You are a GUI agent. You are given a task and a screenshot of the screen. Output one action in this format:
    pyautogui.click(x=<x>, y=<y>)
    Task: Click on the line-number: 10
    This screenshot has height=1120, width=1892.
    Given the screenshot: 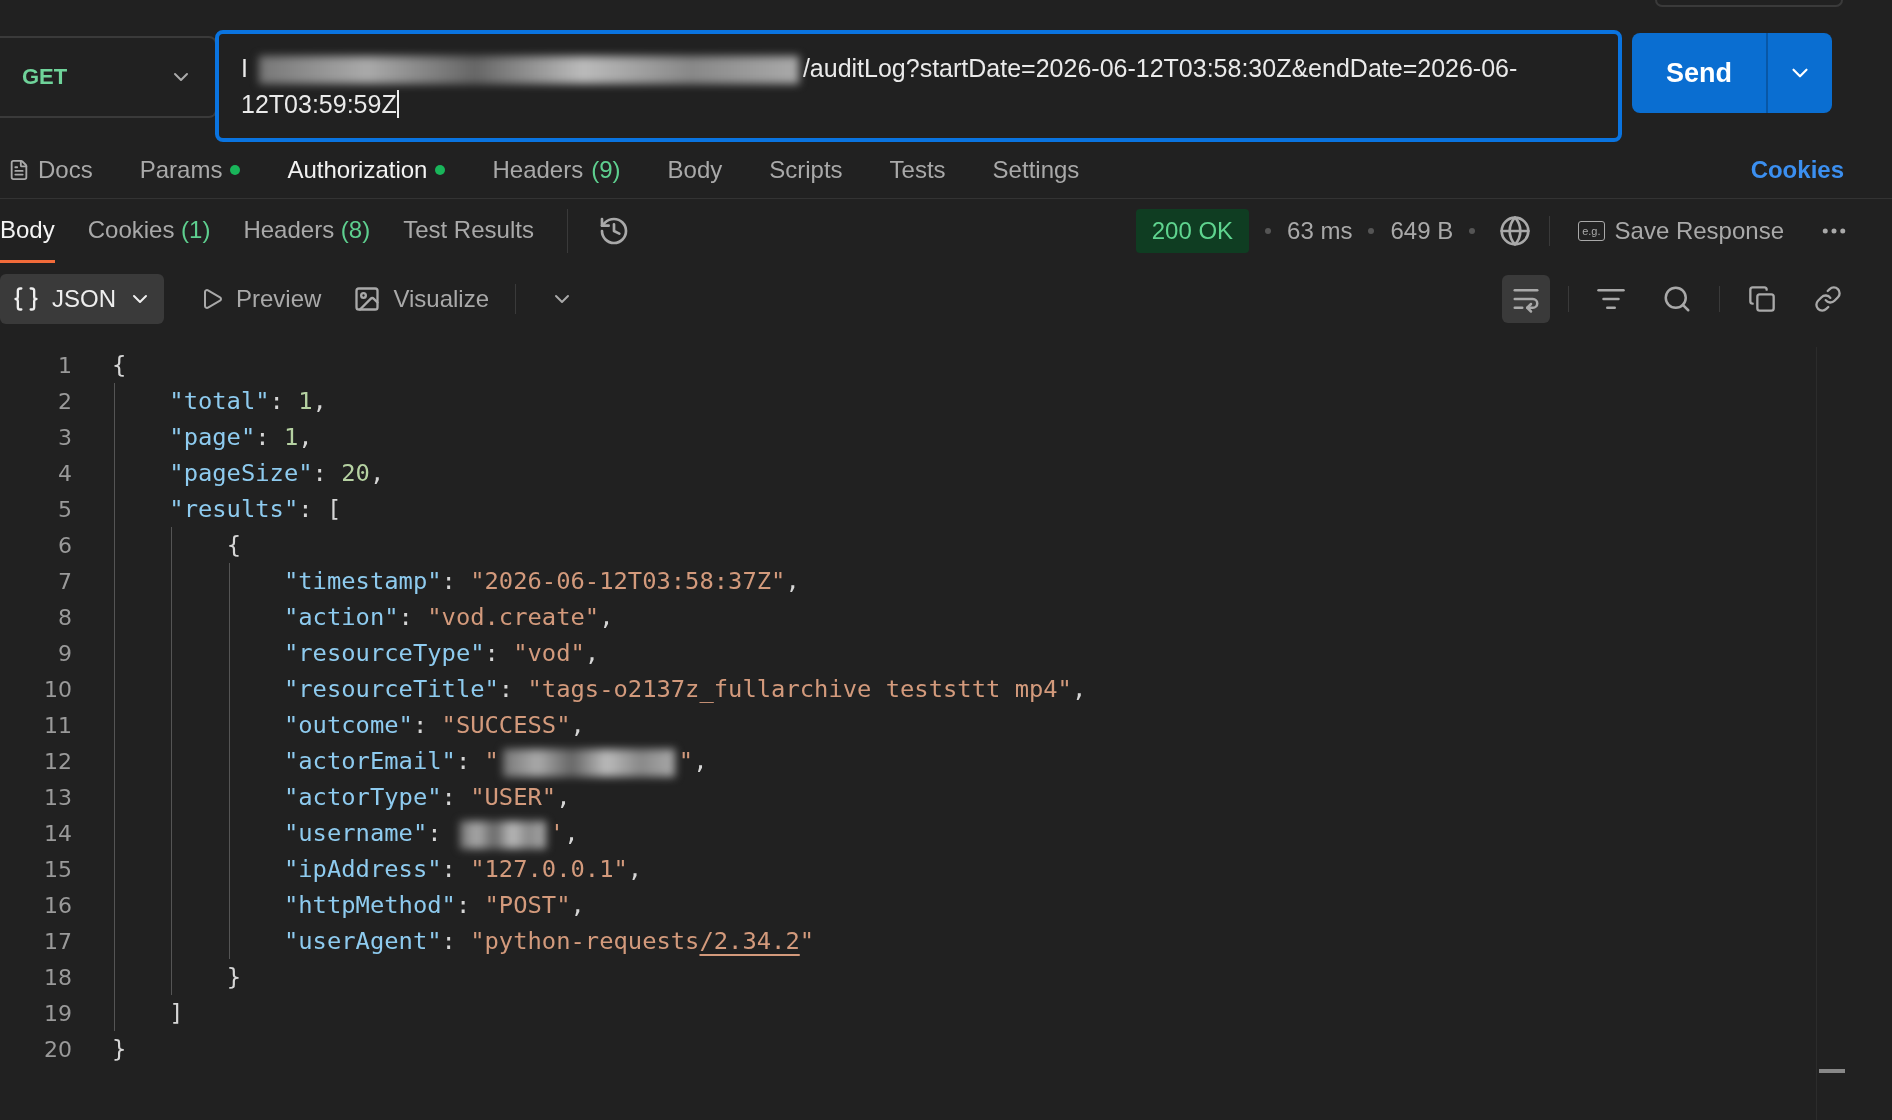 What is the action you would take?
    pyautogui.click(x=58, y=689)
    